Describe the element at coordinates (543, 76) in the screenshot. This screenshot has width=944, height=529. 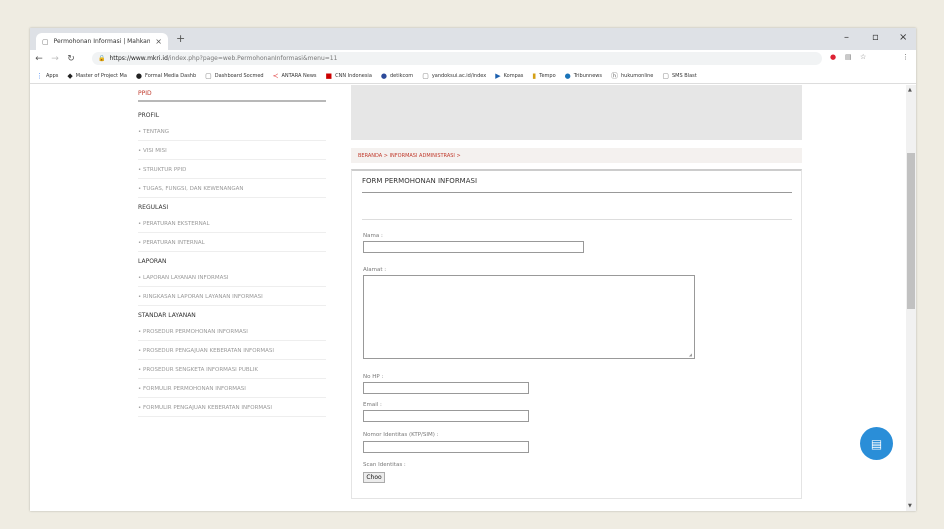
I see `bookmark-item: ▮ Tempo` at that location.